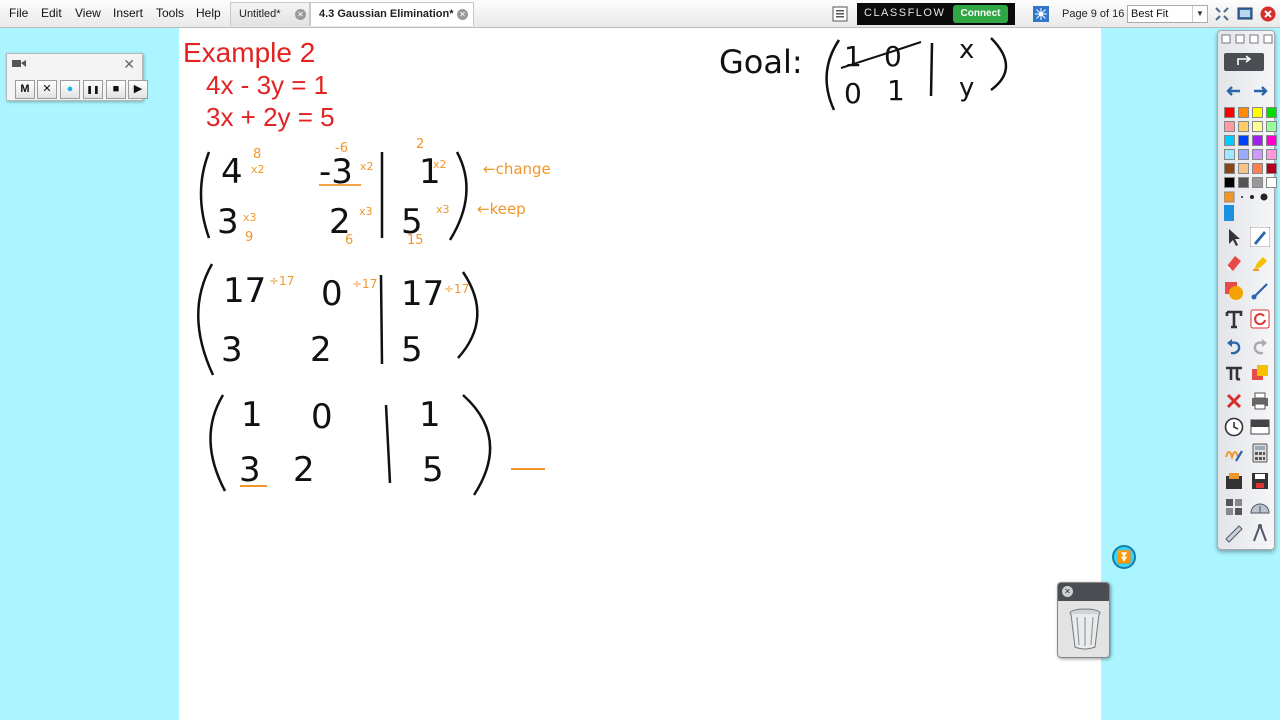  What do you see at coordinates (863, 73) in the screenshot?
I see `goal-matrix: Goal: 1 0 x 0 1 y` at bounding box center [863, 73].